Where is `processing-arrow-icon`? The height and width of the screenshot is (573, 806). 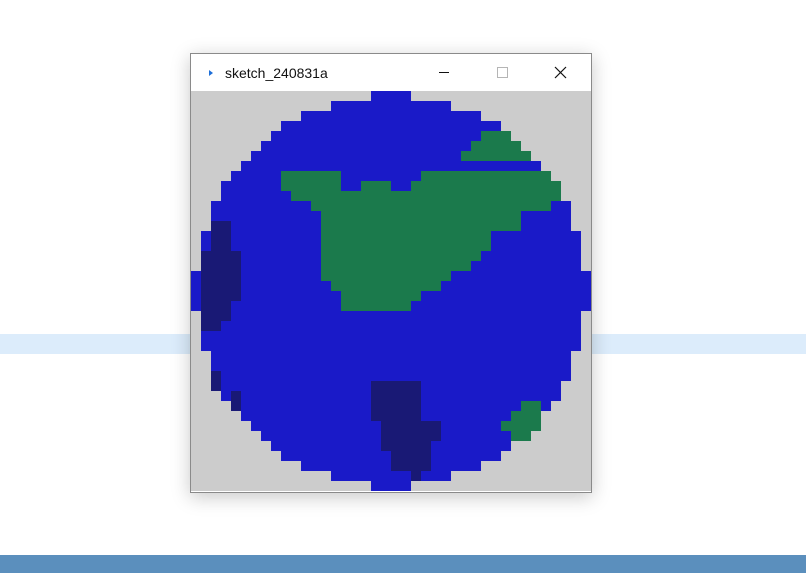 processing-arrow-icon is located at coordinates (211, 72).